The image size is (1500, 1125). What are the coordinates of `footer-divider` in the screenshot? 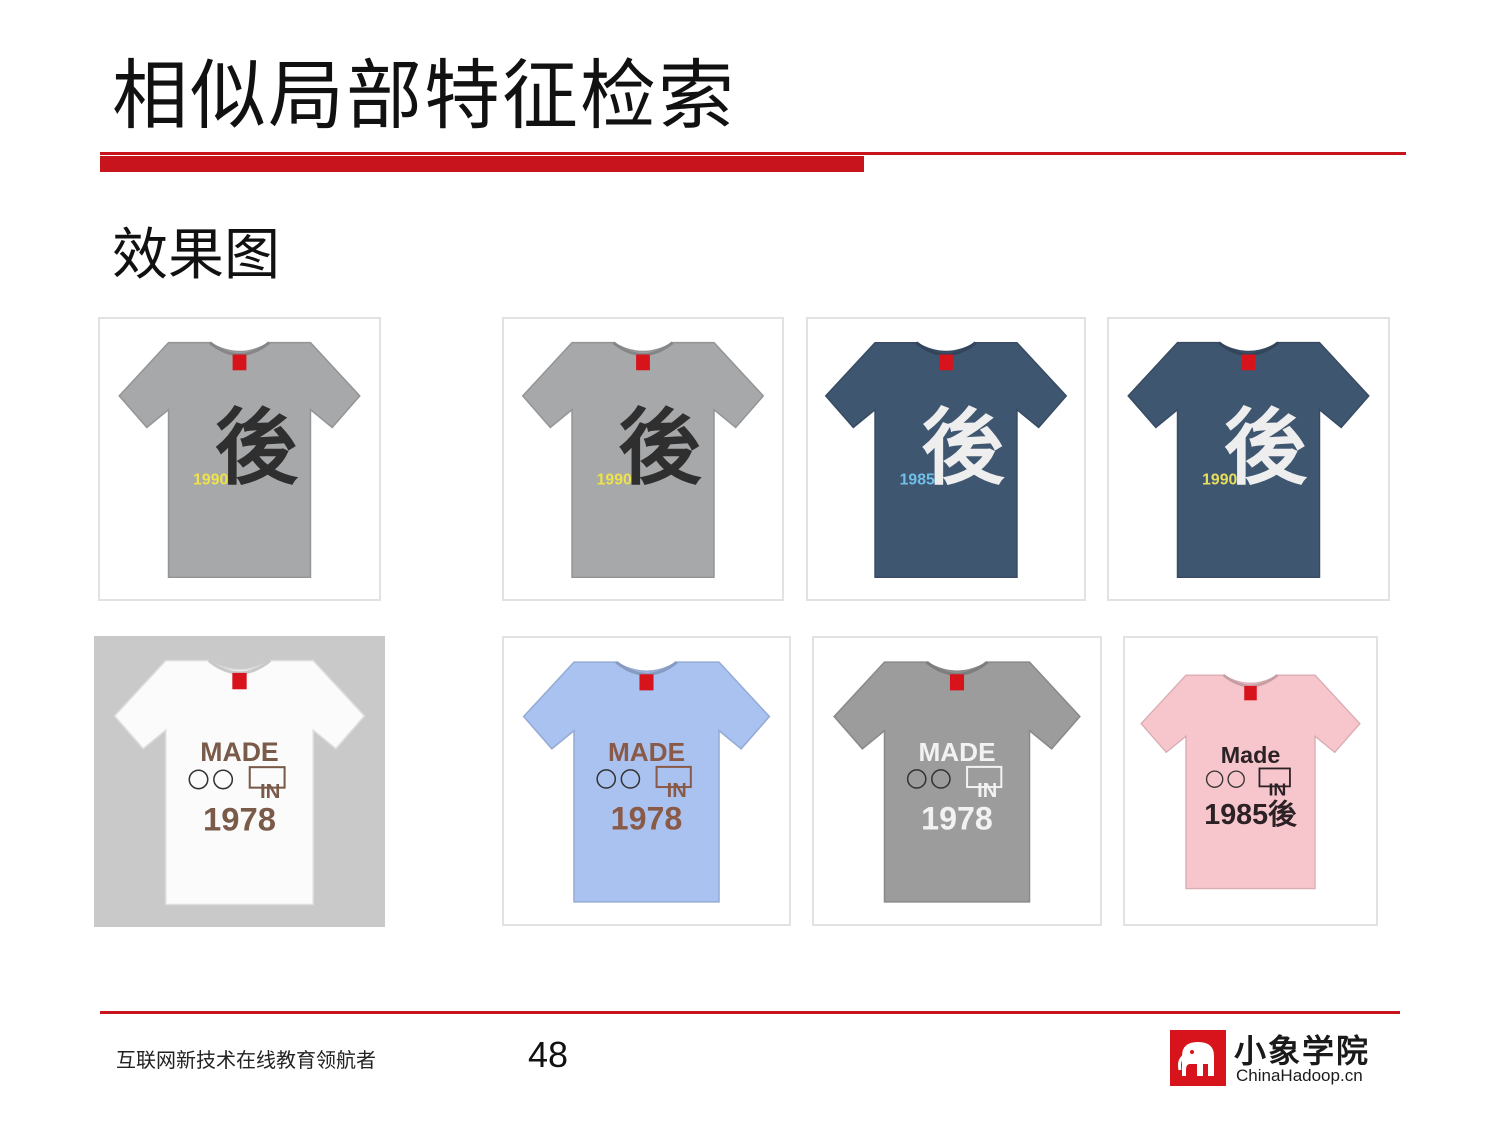 It's located at (750, 1012).